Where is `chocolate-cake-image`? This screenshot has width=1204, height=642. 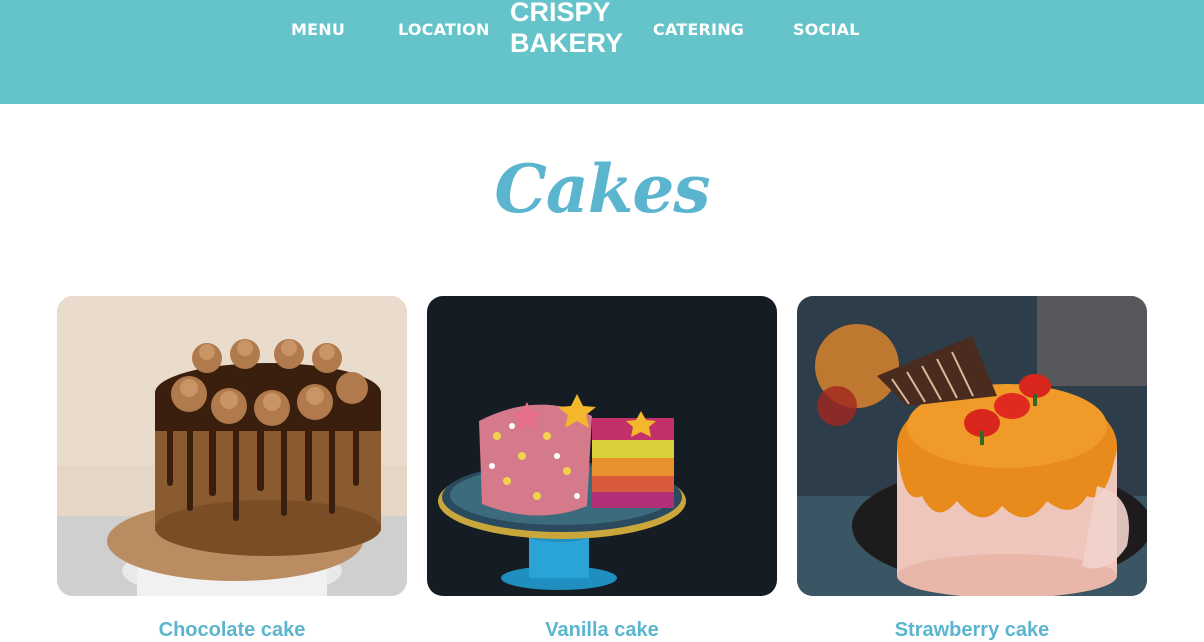 chocolate-cake-image is located at coordinates (232, 446).